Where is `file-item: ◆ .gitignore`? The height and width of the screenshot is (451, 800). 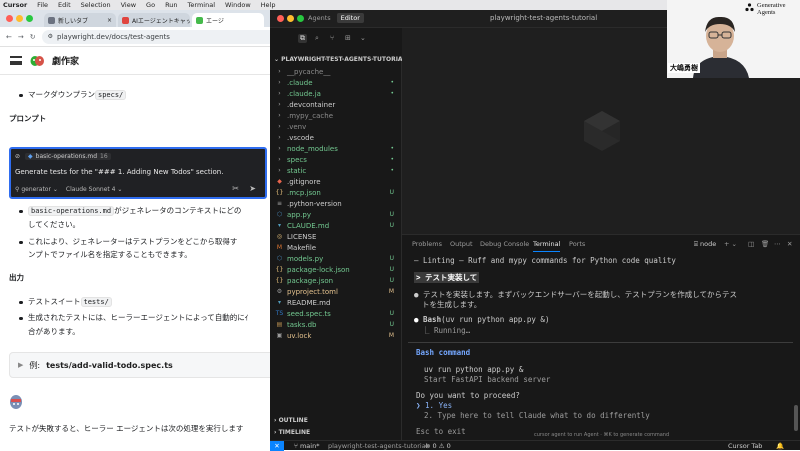
file-item: ◆ .gitignore is located at coordinates (336, 181).